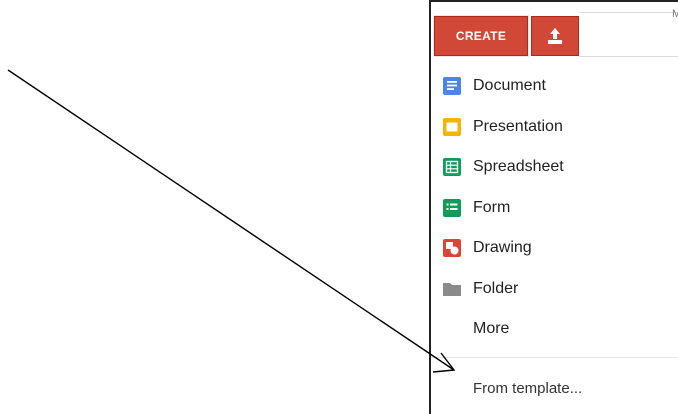 Image resolution: width=678 pixels, height=414 pixels. Describe the element at coordinates (452, 248) in the screenshot. I see `drawing-icon` at that location.